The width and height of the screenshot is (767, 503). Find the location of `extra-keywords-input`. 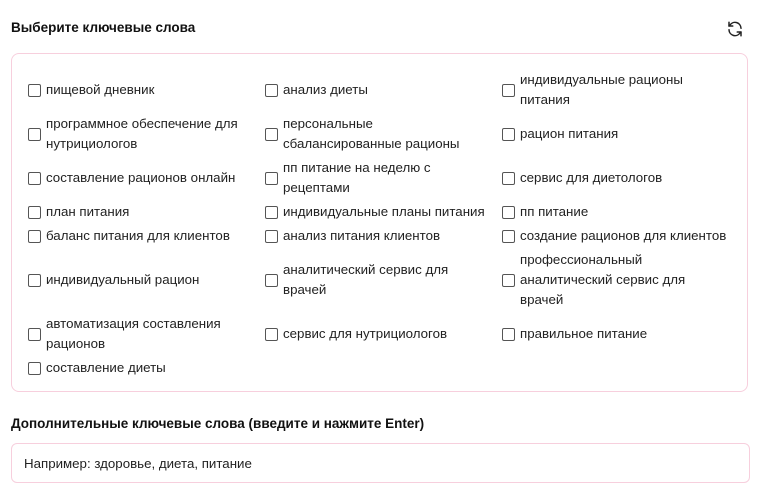

extra-keywords-input is located at coordinates (380, 463).